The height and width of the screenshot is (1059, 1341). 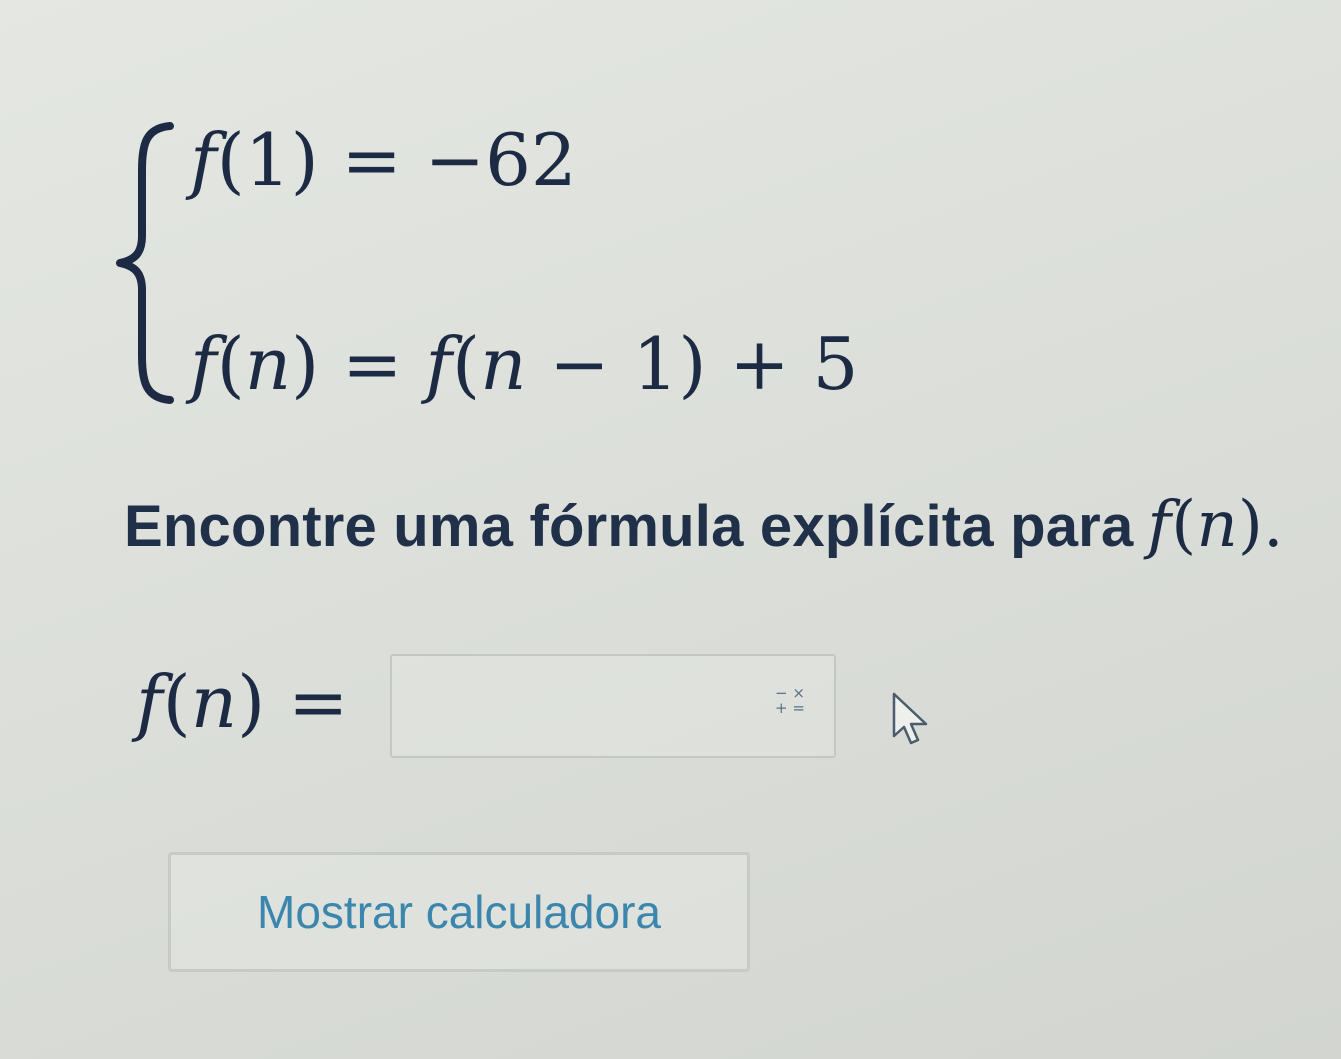 What do you see at coordinates (782, 364) in the screenshot?
I see `recursive-rhs-addend: + 5` at bounding box center [782, 364].